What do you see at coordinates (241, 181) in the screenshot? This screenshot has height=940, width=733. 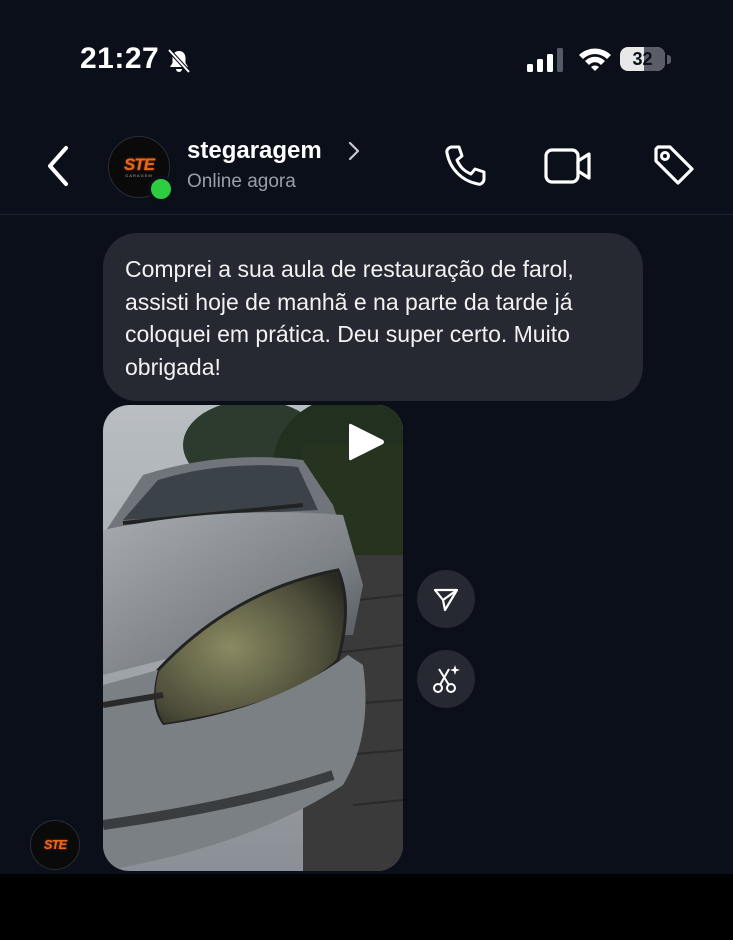 I see `presence-status: Online agora` at bounding box center [241, 181].